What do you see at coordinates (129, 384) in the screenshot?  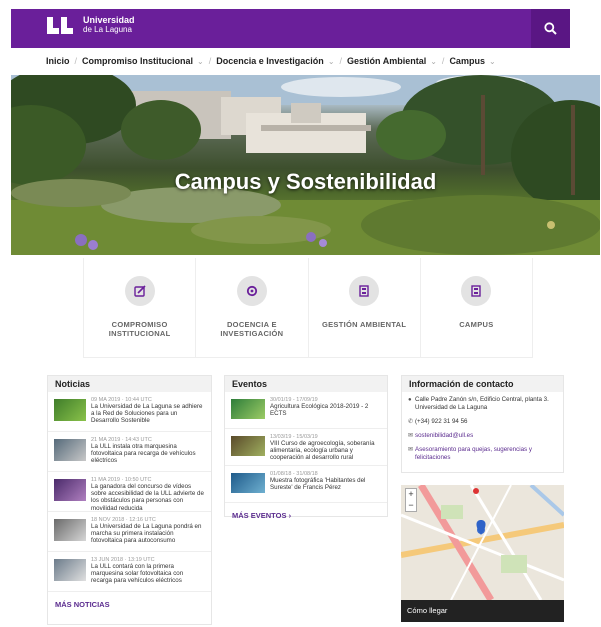 I see `news-title: Noticias` at bounding box center [129, 384].